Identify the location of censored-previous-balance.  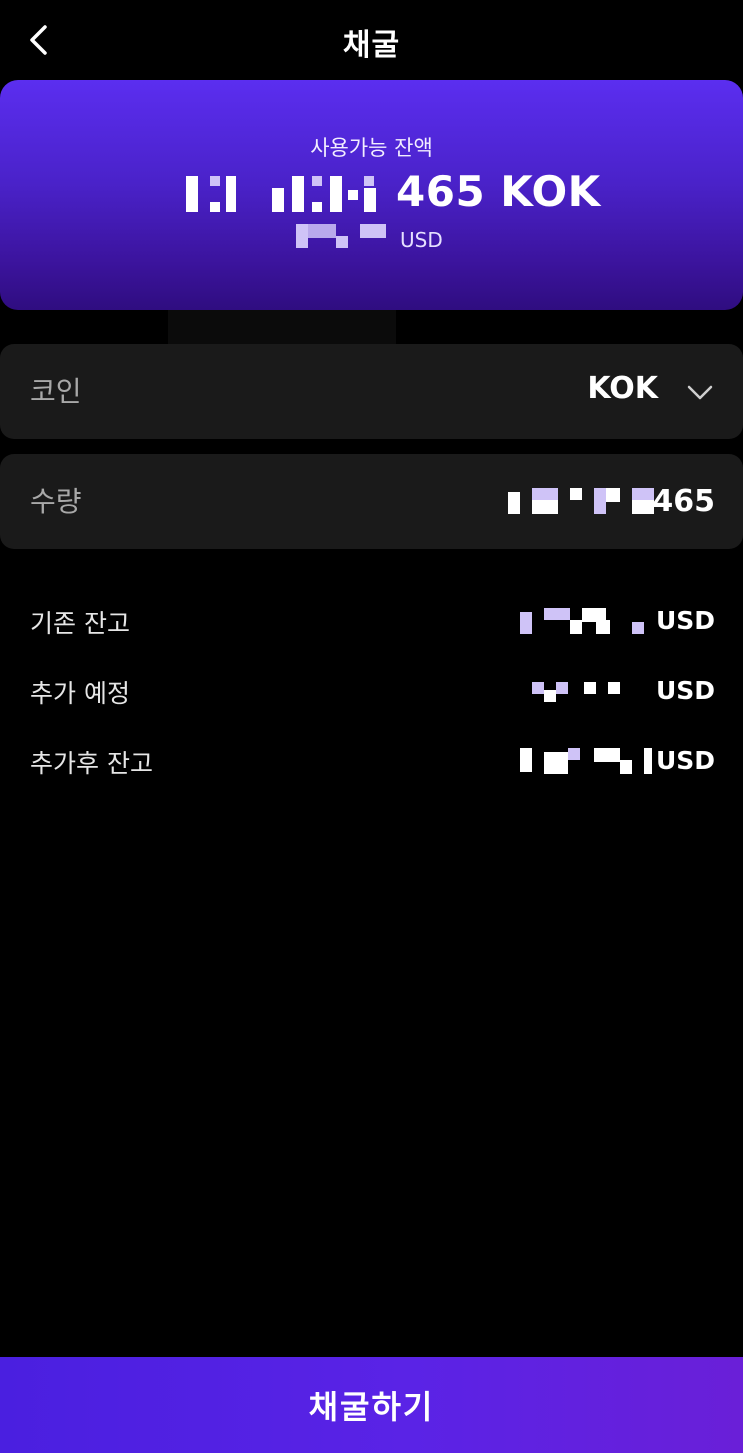
(588, 622).